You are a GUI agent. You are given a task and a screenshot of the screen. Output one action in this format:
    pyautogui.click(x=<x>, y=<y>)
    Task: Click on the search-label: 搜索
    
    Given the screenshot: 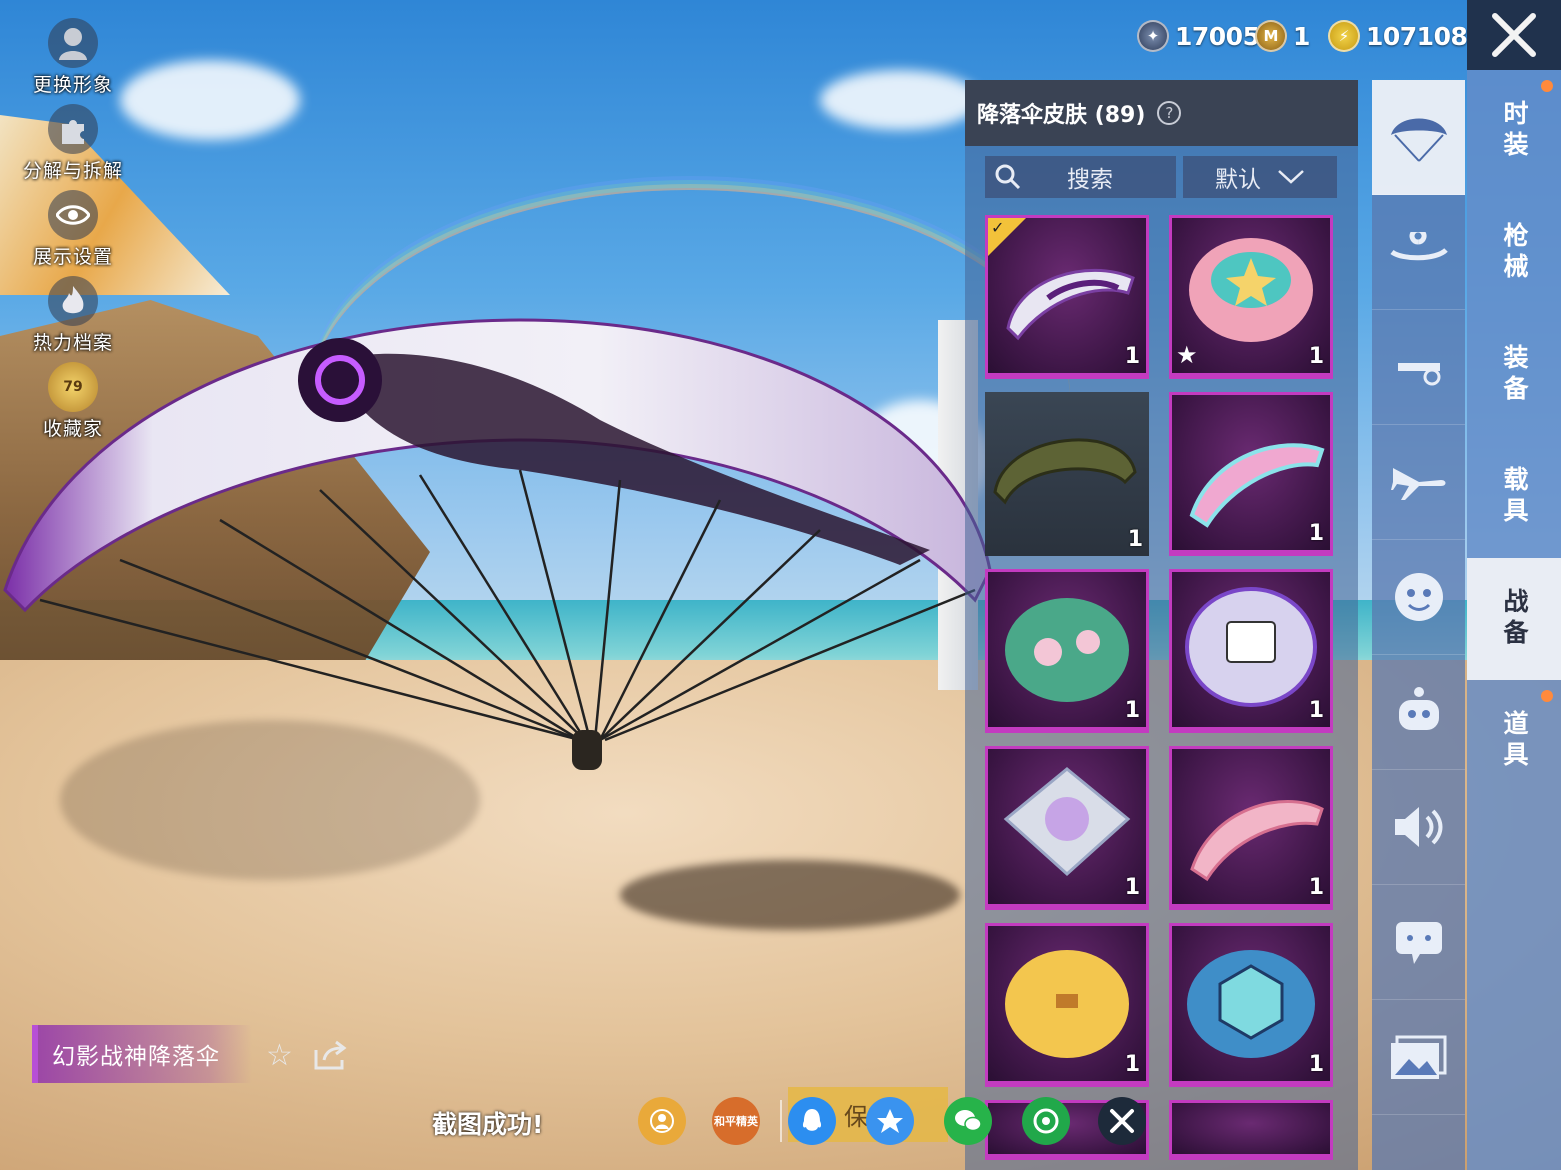 What is the action you would take?
    pyautogui.click(x=1090, y=180)
    